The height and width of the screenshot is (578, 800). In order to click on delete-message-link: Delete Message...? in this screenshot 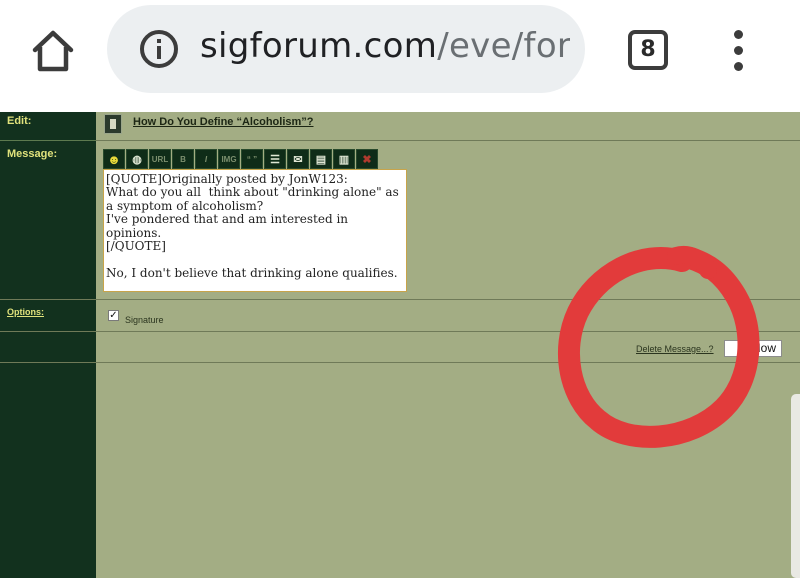, I will do `click(675, 349)`.